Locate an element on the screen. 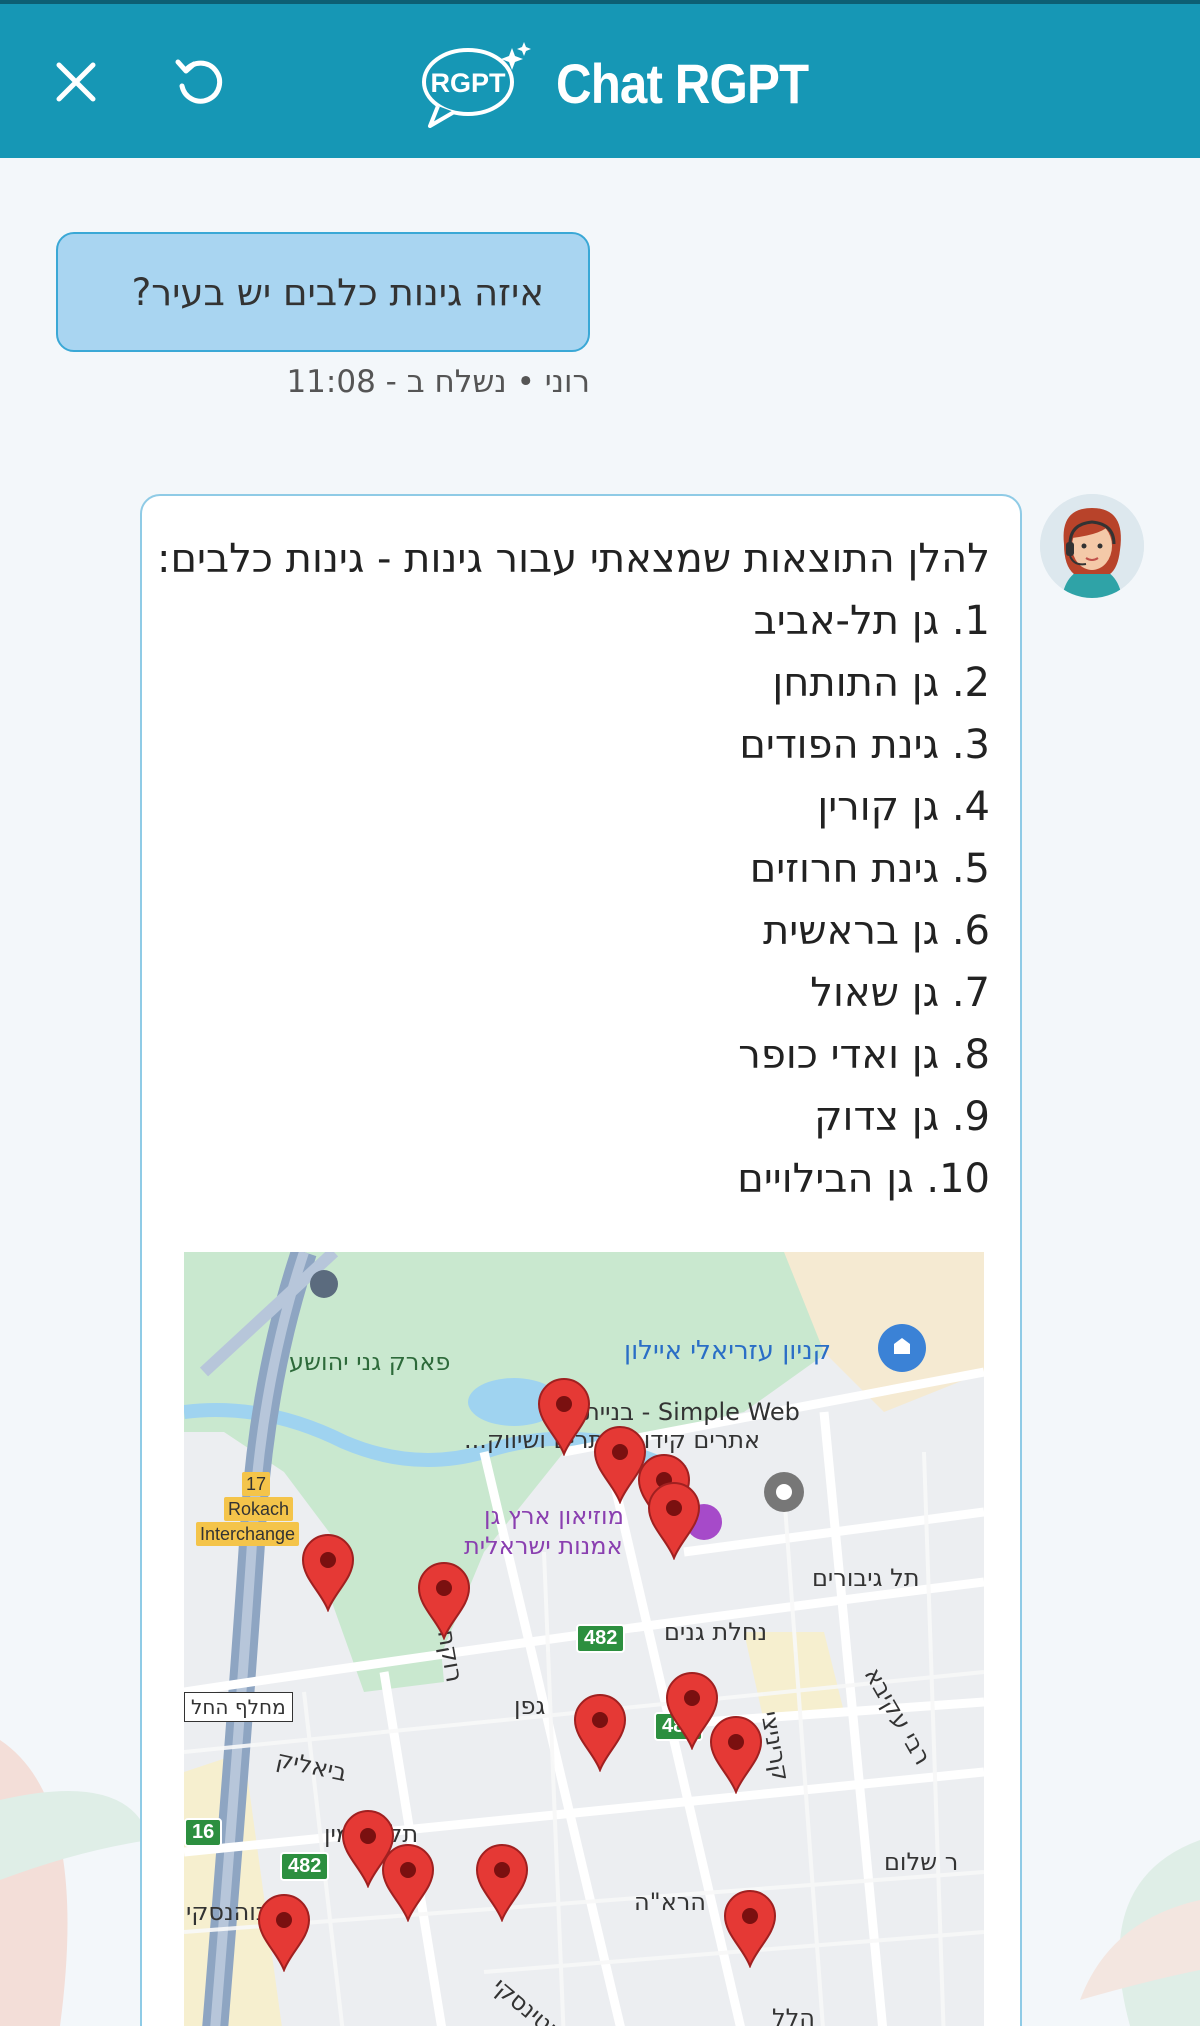  result-item: 7. גן שאול is located at coordinates (900, 993).